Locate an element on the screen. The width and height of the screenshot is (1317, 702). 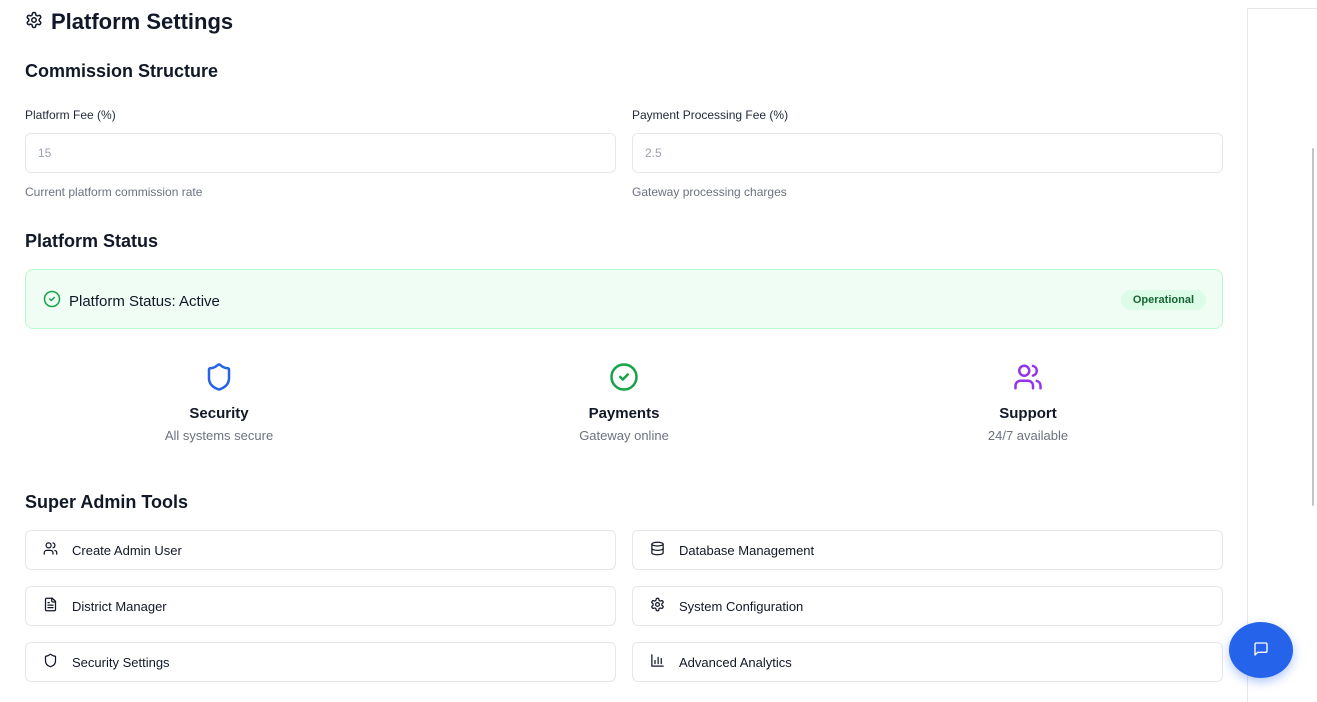
status-banner: Platform Status: Active Operational is located at coordinates (624, 299).